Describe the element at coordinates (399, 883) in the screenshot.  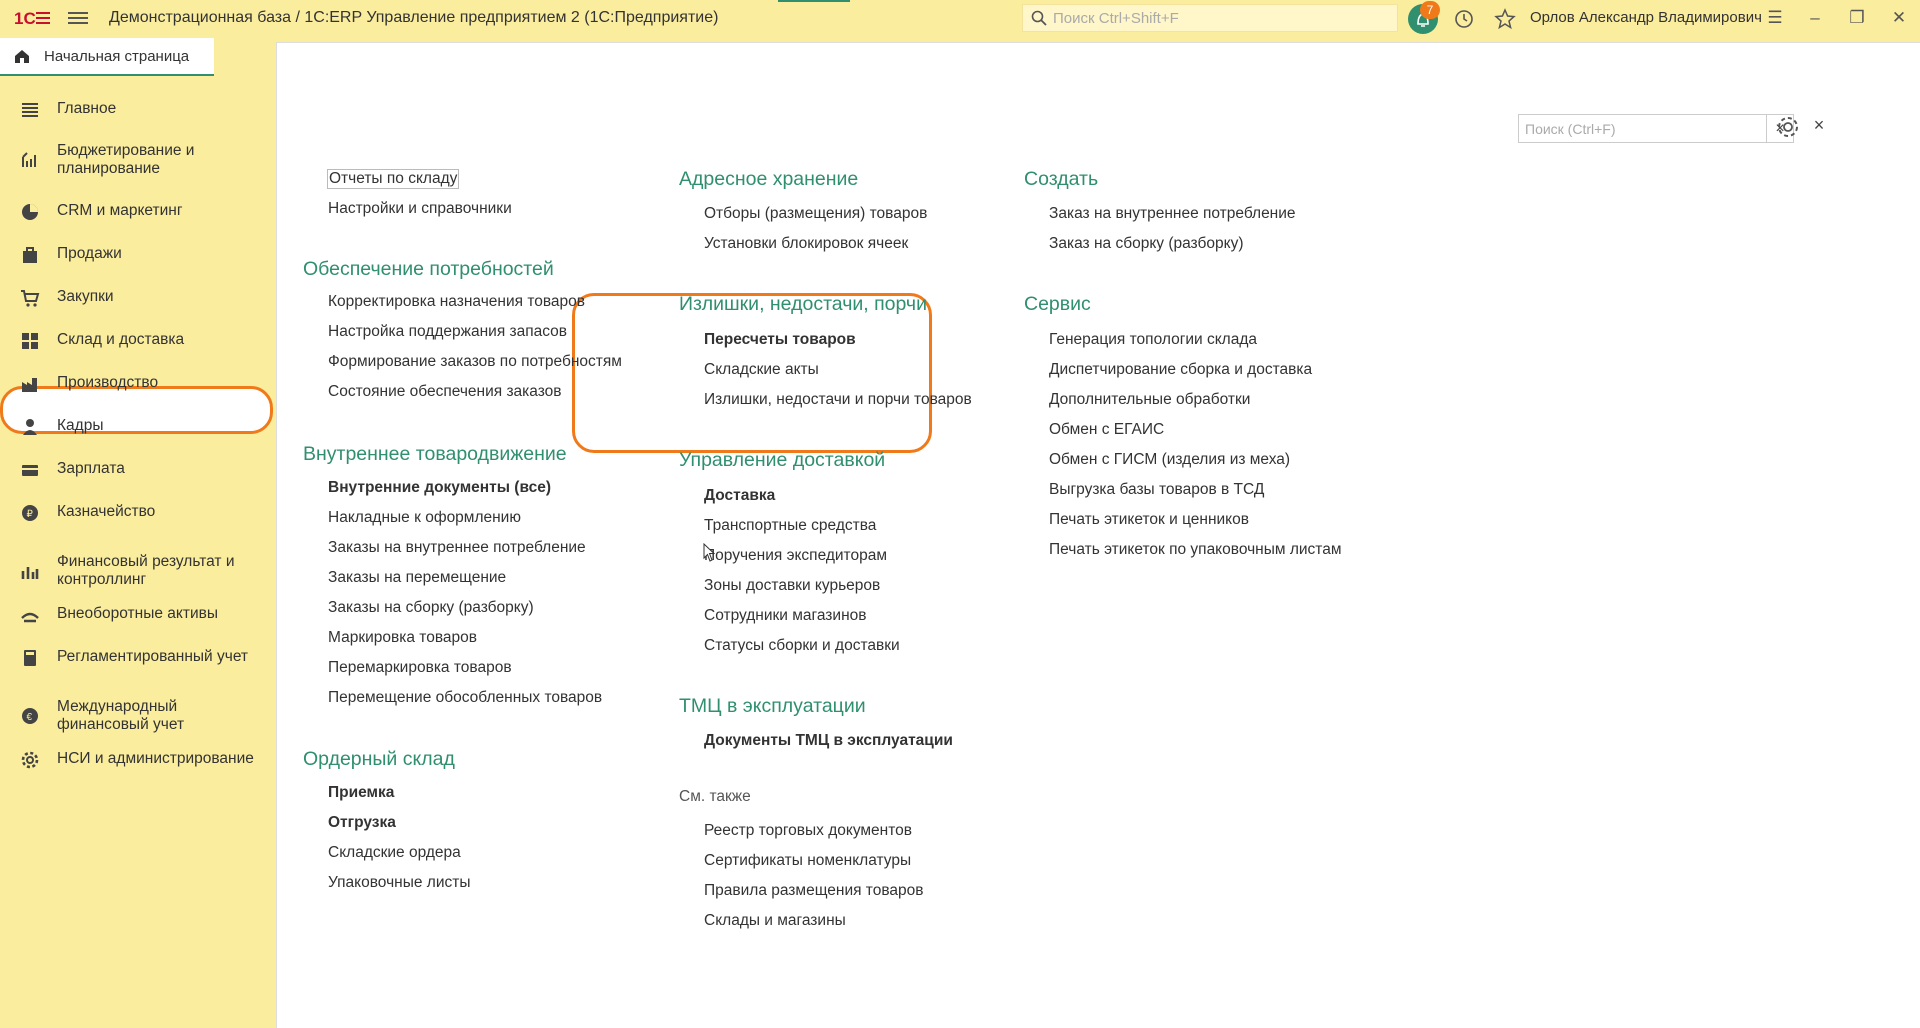
I see `nav-link: Упаковочные листы` at that location.